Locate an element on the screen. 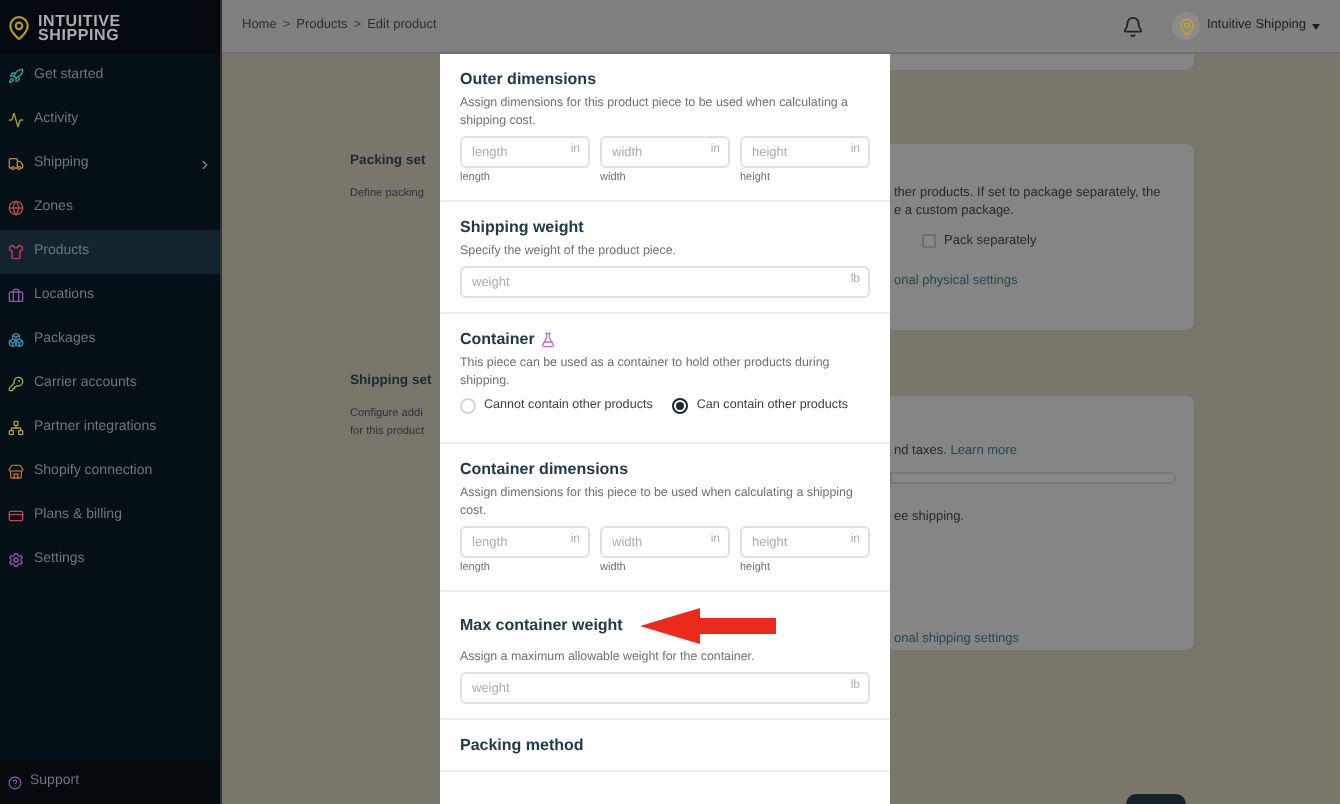 The width and height of the screenshot is (1340, 804). rocket-icon is located at coordinates (16, 76).